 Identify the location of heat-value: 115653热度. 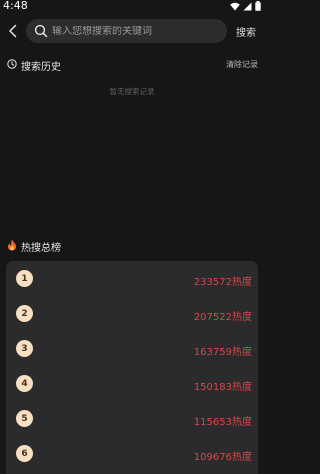
(222, 422).